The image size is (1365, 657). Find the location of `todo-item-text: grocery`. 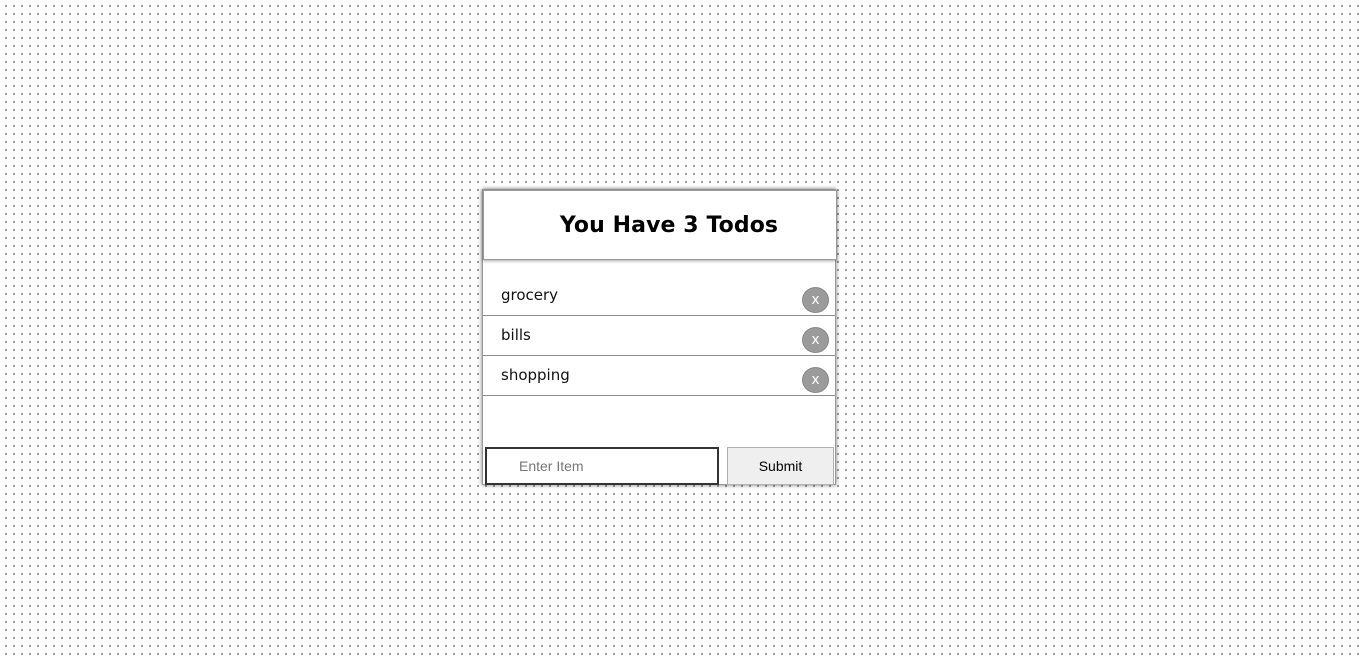

todo-item-text: grocery is located at coordinates (530, 295).